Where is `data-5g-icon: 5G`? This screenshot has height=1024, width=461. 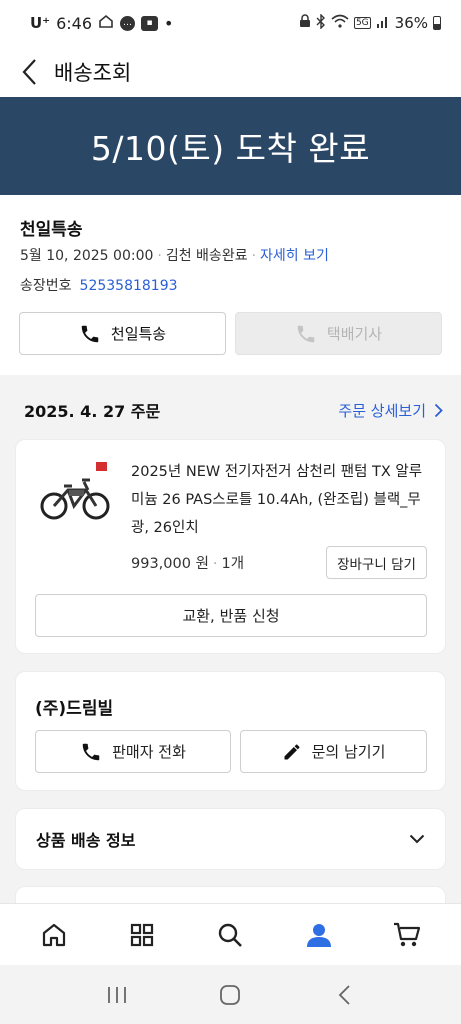
data-5g-icon: 5G is located at coordinates (362, 23).